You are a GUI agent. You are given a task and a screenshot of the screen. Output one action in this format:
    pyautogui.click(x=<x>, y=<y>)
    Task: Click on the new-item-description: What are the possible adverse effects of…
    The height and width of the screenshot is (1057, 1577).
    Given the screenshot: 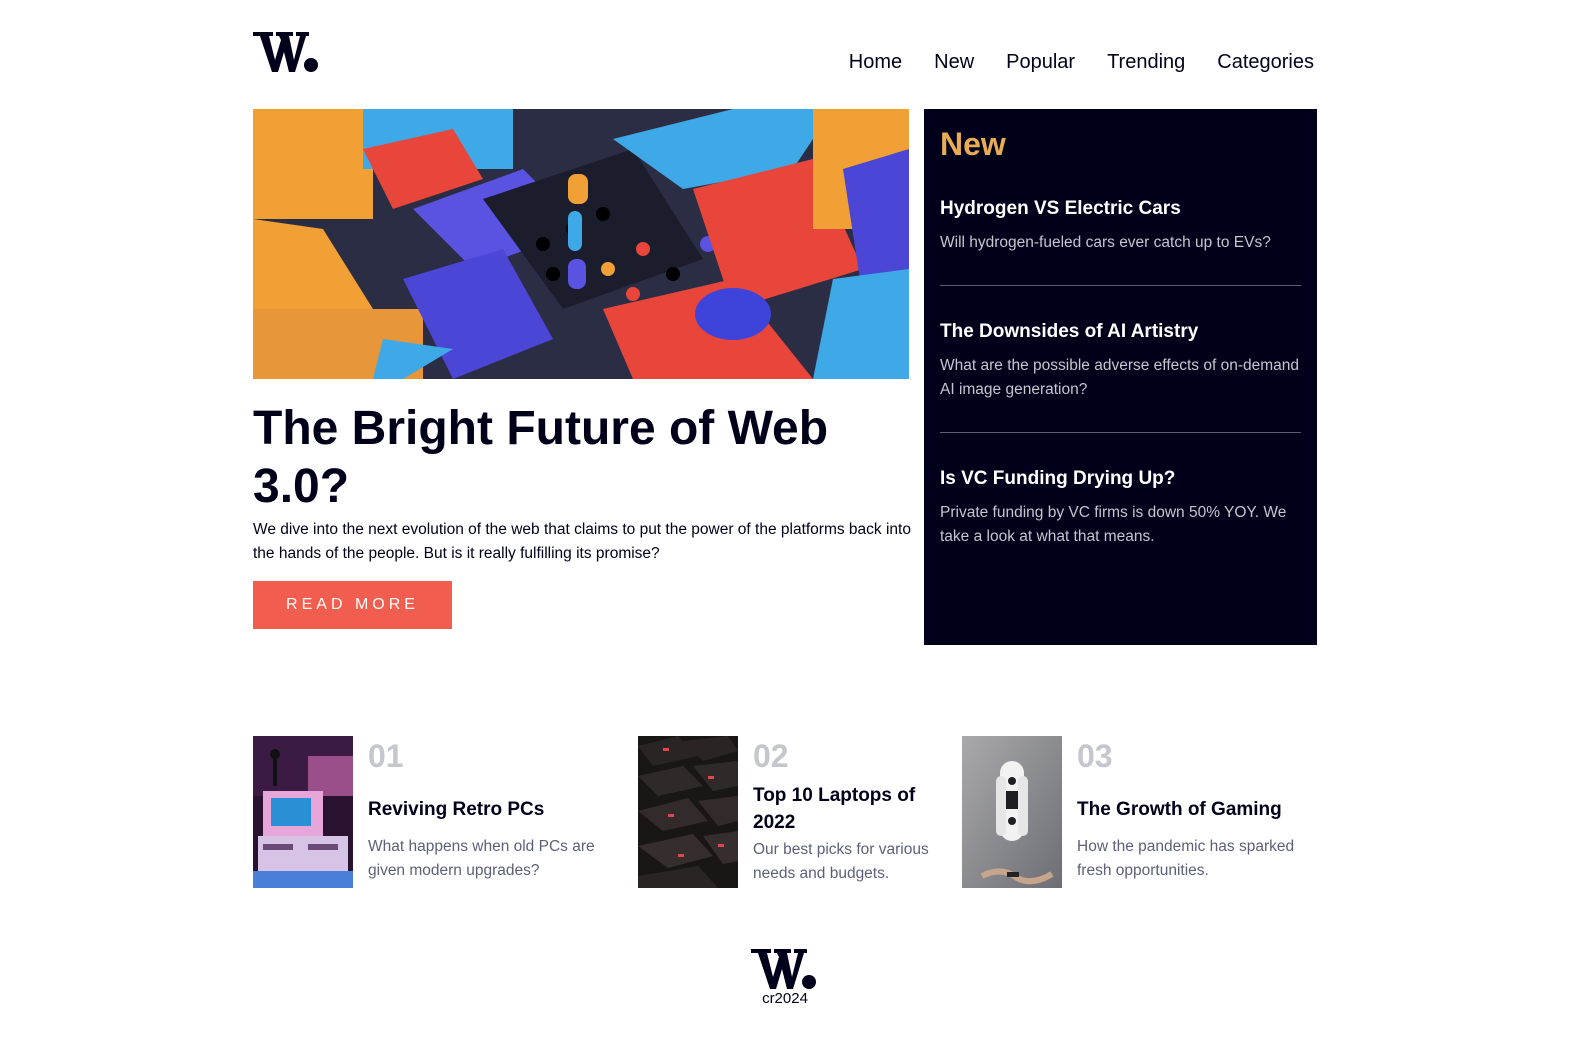 What is the action you would take?
    pyautogui.click(x=1120, y=377)
    